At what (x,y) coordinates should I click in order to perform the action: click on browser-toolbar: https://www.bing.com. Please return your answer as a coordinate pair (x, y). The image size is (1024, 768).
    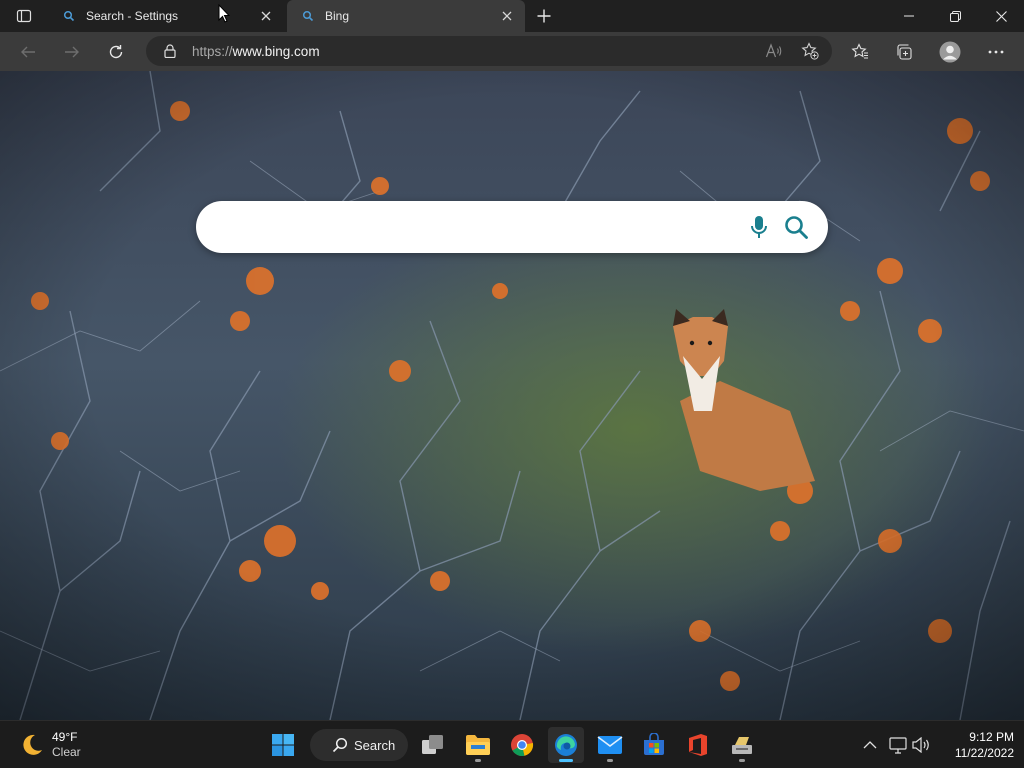
    Looking at the image, I should click on (512, 51).